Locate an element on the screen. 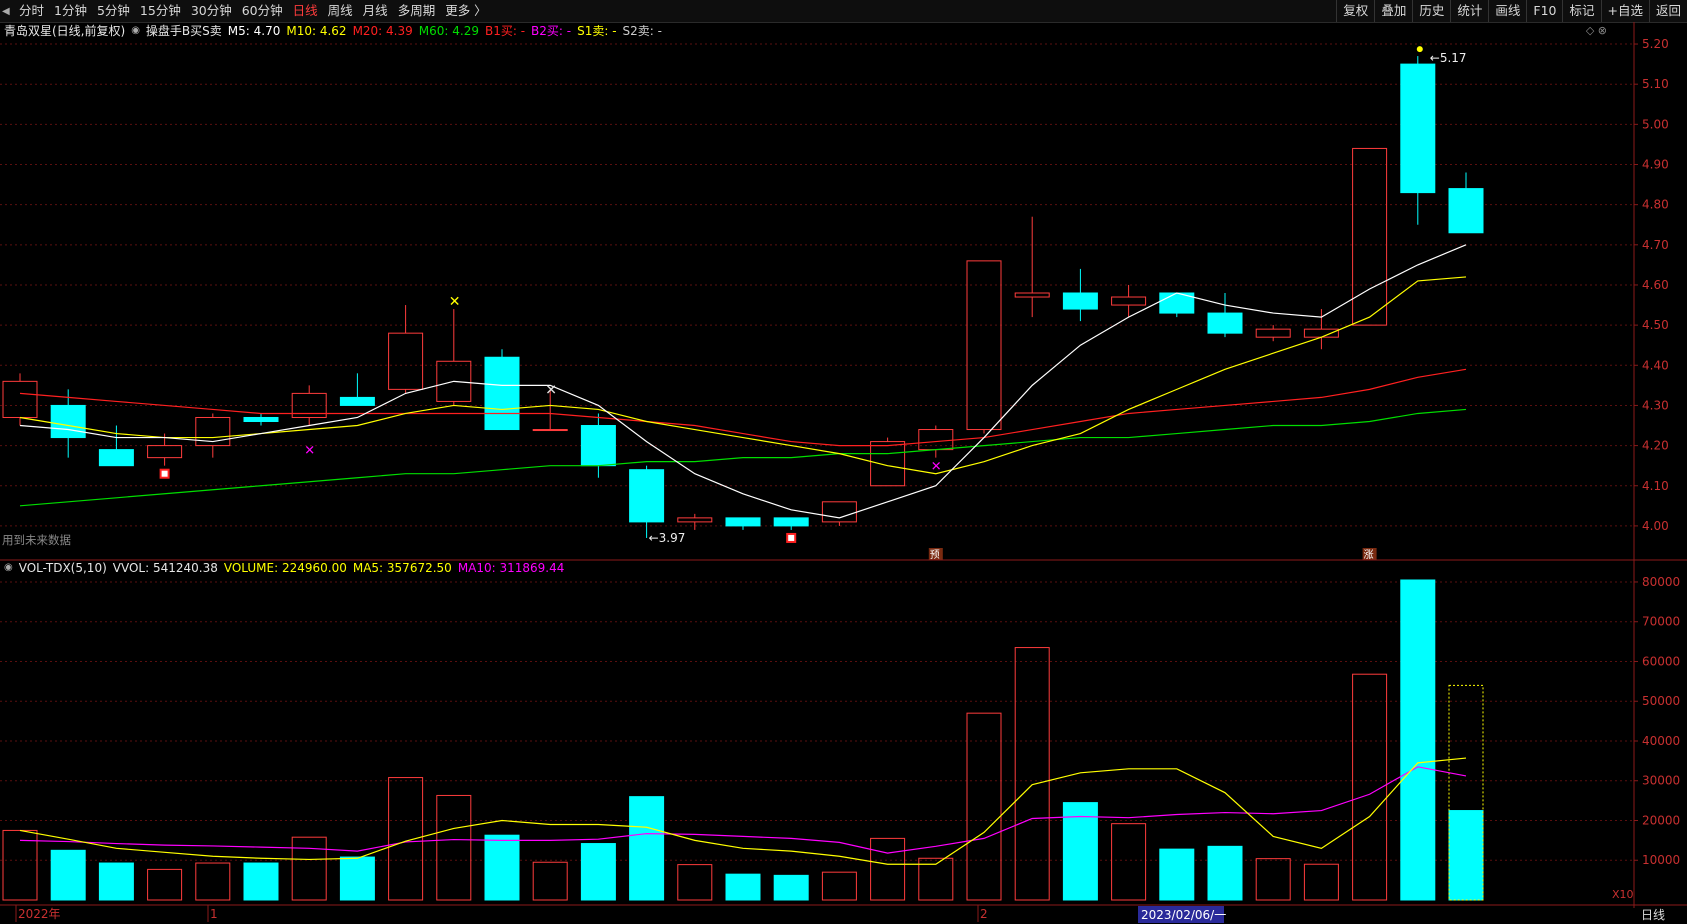 The height and width of the screenshot is (924, 1687). vol-ma5-line is located at coordinates (743, 811).